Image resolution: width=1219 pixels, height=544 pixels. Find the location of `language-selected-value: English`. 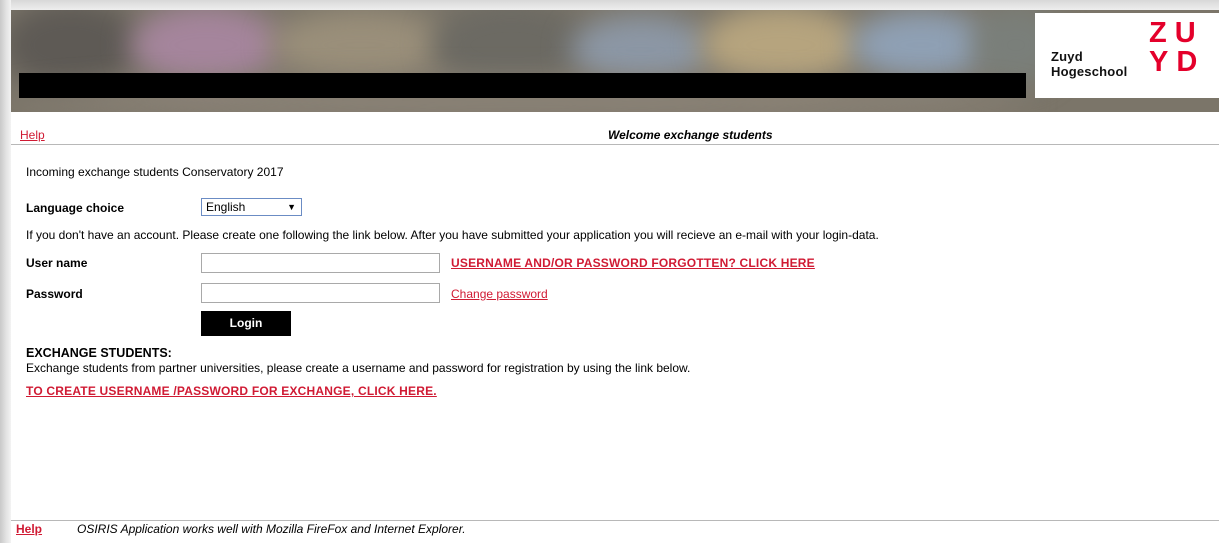

language-selected-value: English is located at coordinates (226, 207).